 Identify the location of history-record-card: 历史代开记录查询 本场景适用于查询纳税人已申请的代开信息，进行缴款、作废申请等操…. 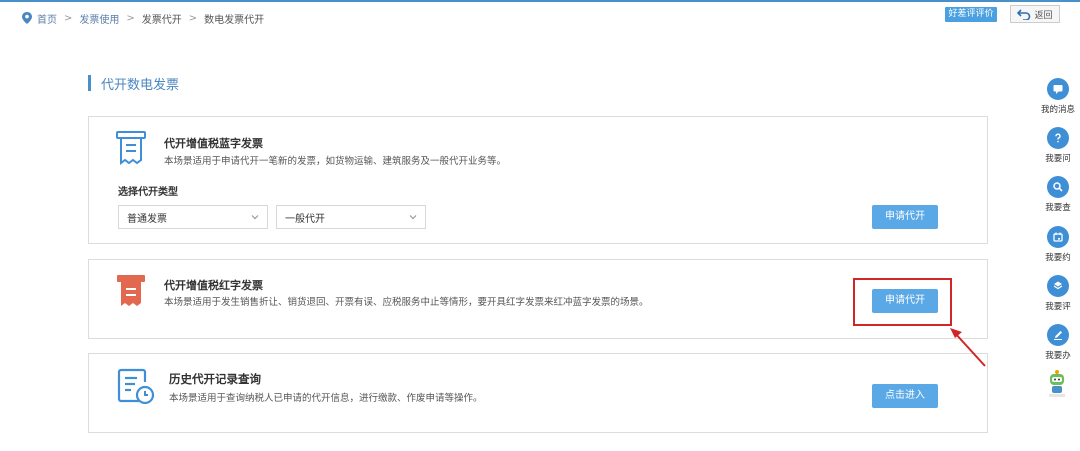
(538, 393).